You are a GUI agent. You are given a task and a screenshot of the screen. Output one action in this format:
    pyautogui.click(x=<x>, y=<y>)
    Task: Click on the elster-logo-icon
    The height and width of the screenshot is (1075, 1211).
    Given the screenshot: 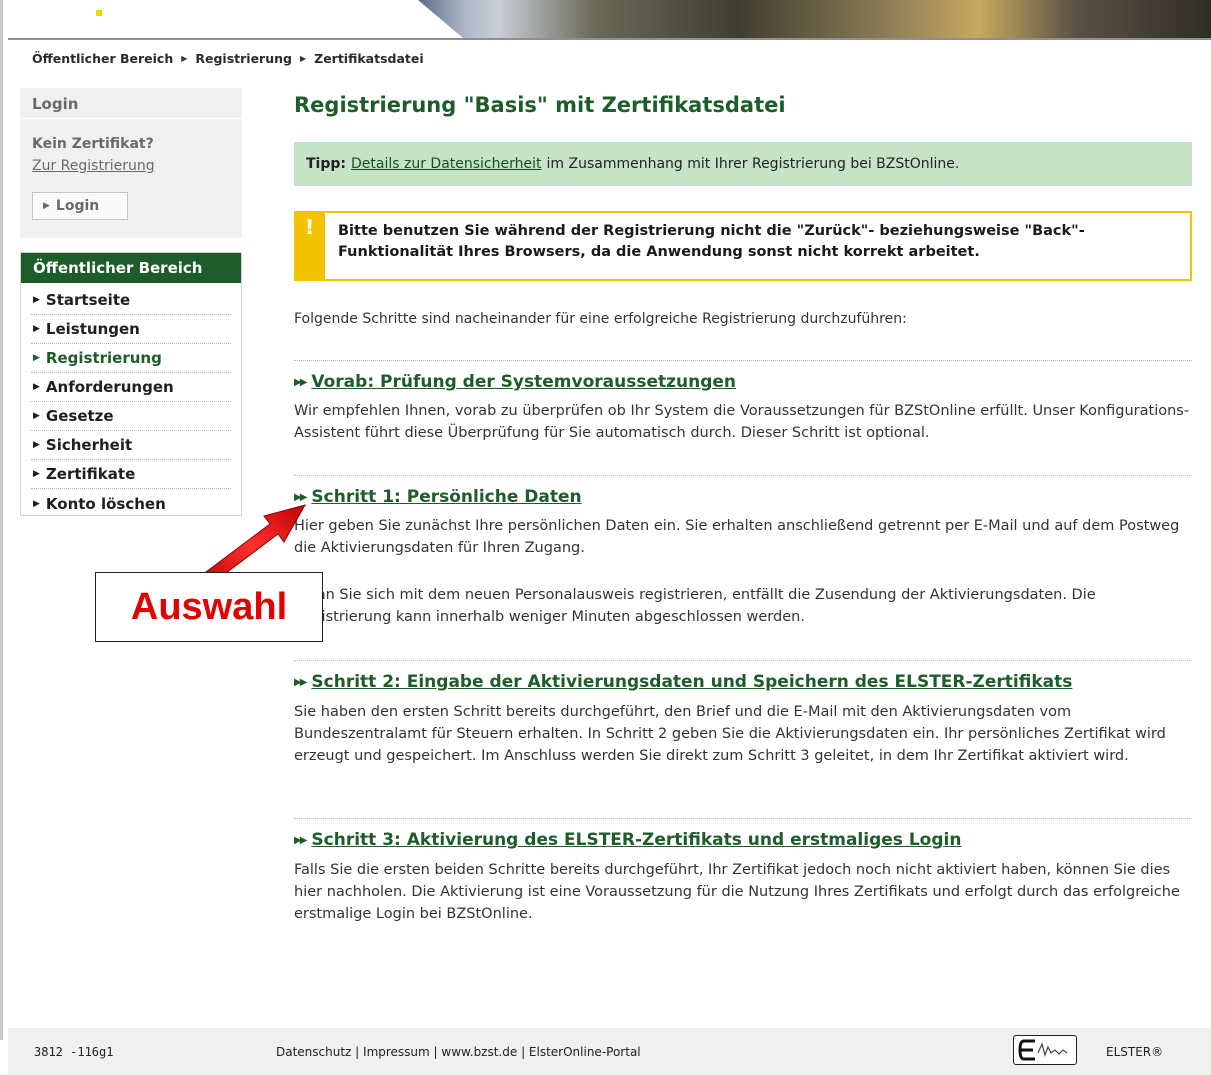 What is the action you would take?
    pyautogui.click(x=1045, y=1050)
    